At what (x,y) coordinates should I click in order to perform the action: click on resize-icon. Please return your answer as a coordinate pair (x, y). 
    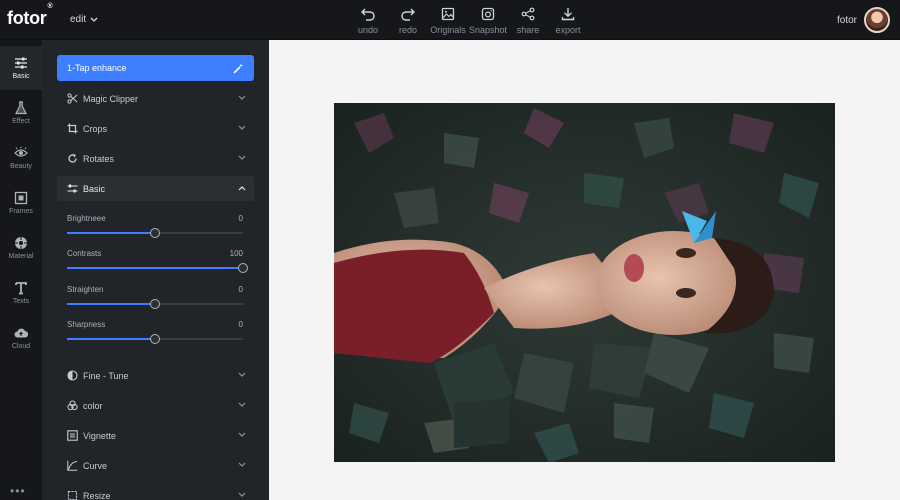
    Looking at the image, I should click on (72, 495).